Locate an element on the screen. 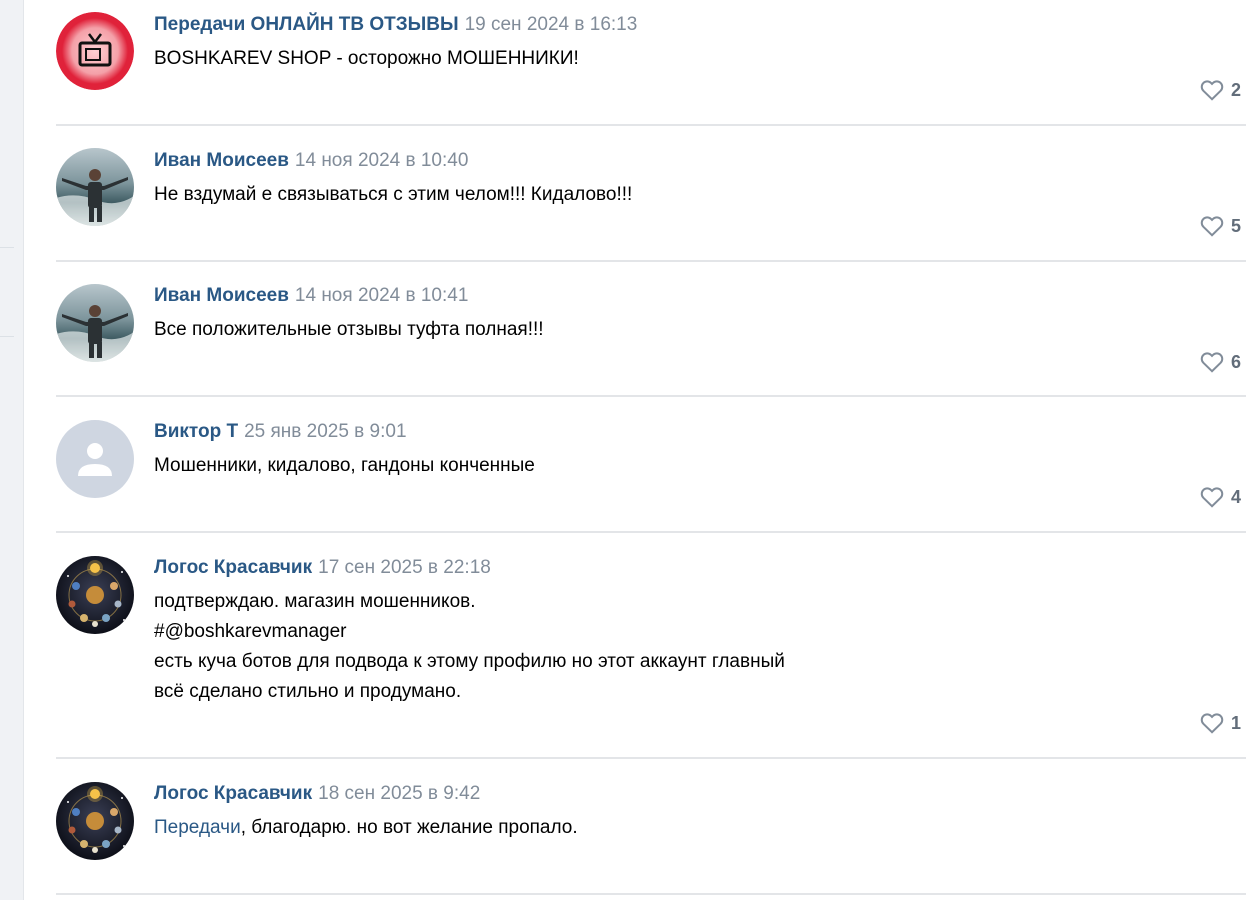  reply-mention-link: Передачи is located at coordinates (197, 827).